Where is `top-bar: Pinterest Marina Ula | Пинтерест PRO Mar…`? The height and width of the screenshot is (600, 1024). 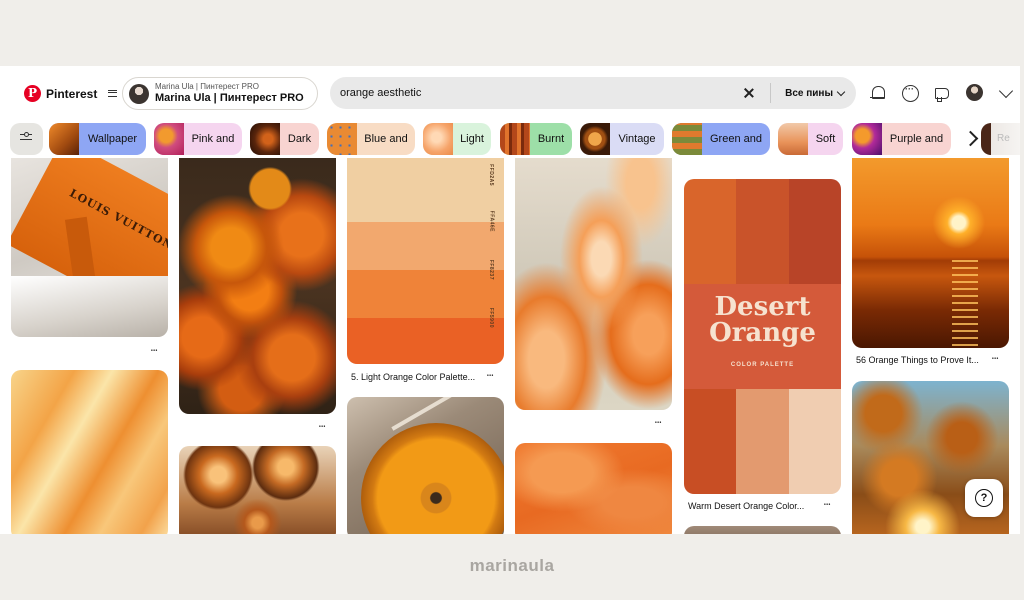 top-bar: Pinterest Marina Ula | Пинтерест PRO Mar… is located at coordinates (510, 94).